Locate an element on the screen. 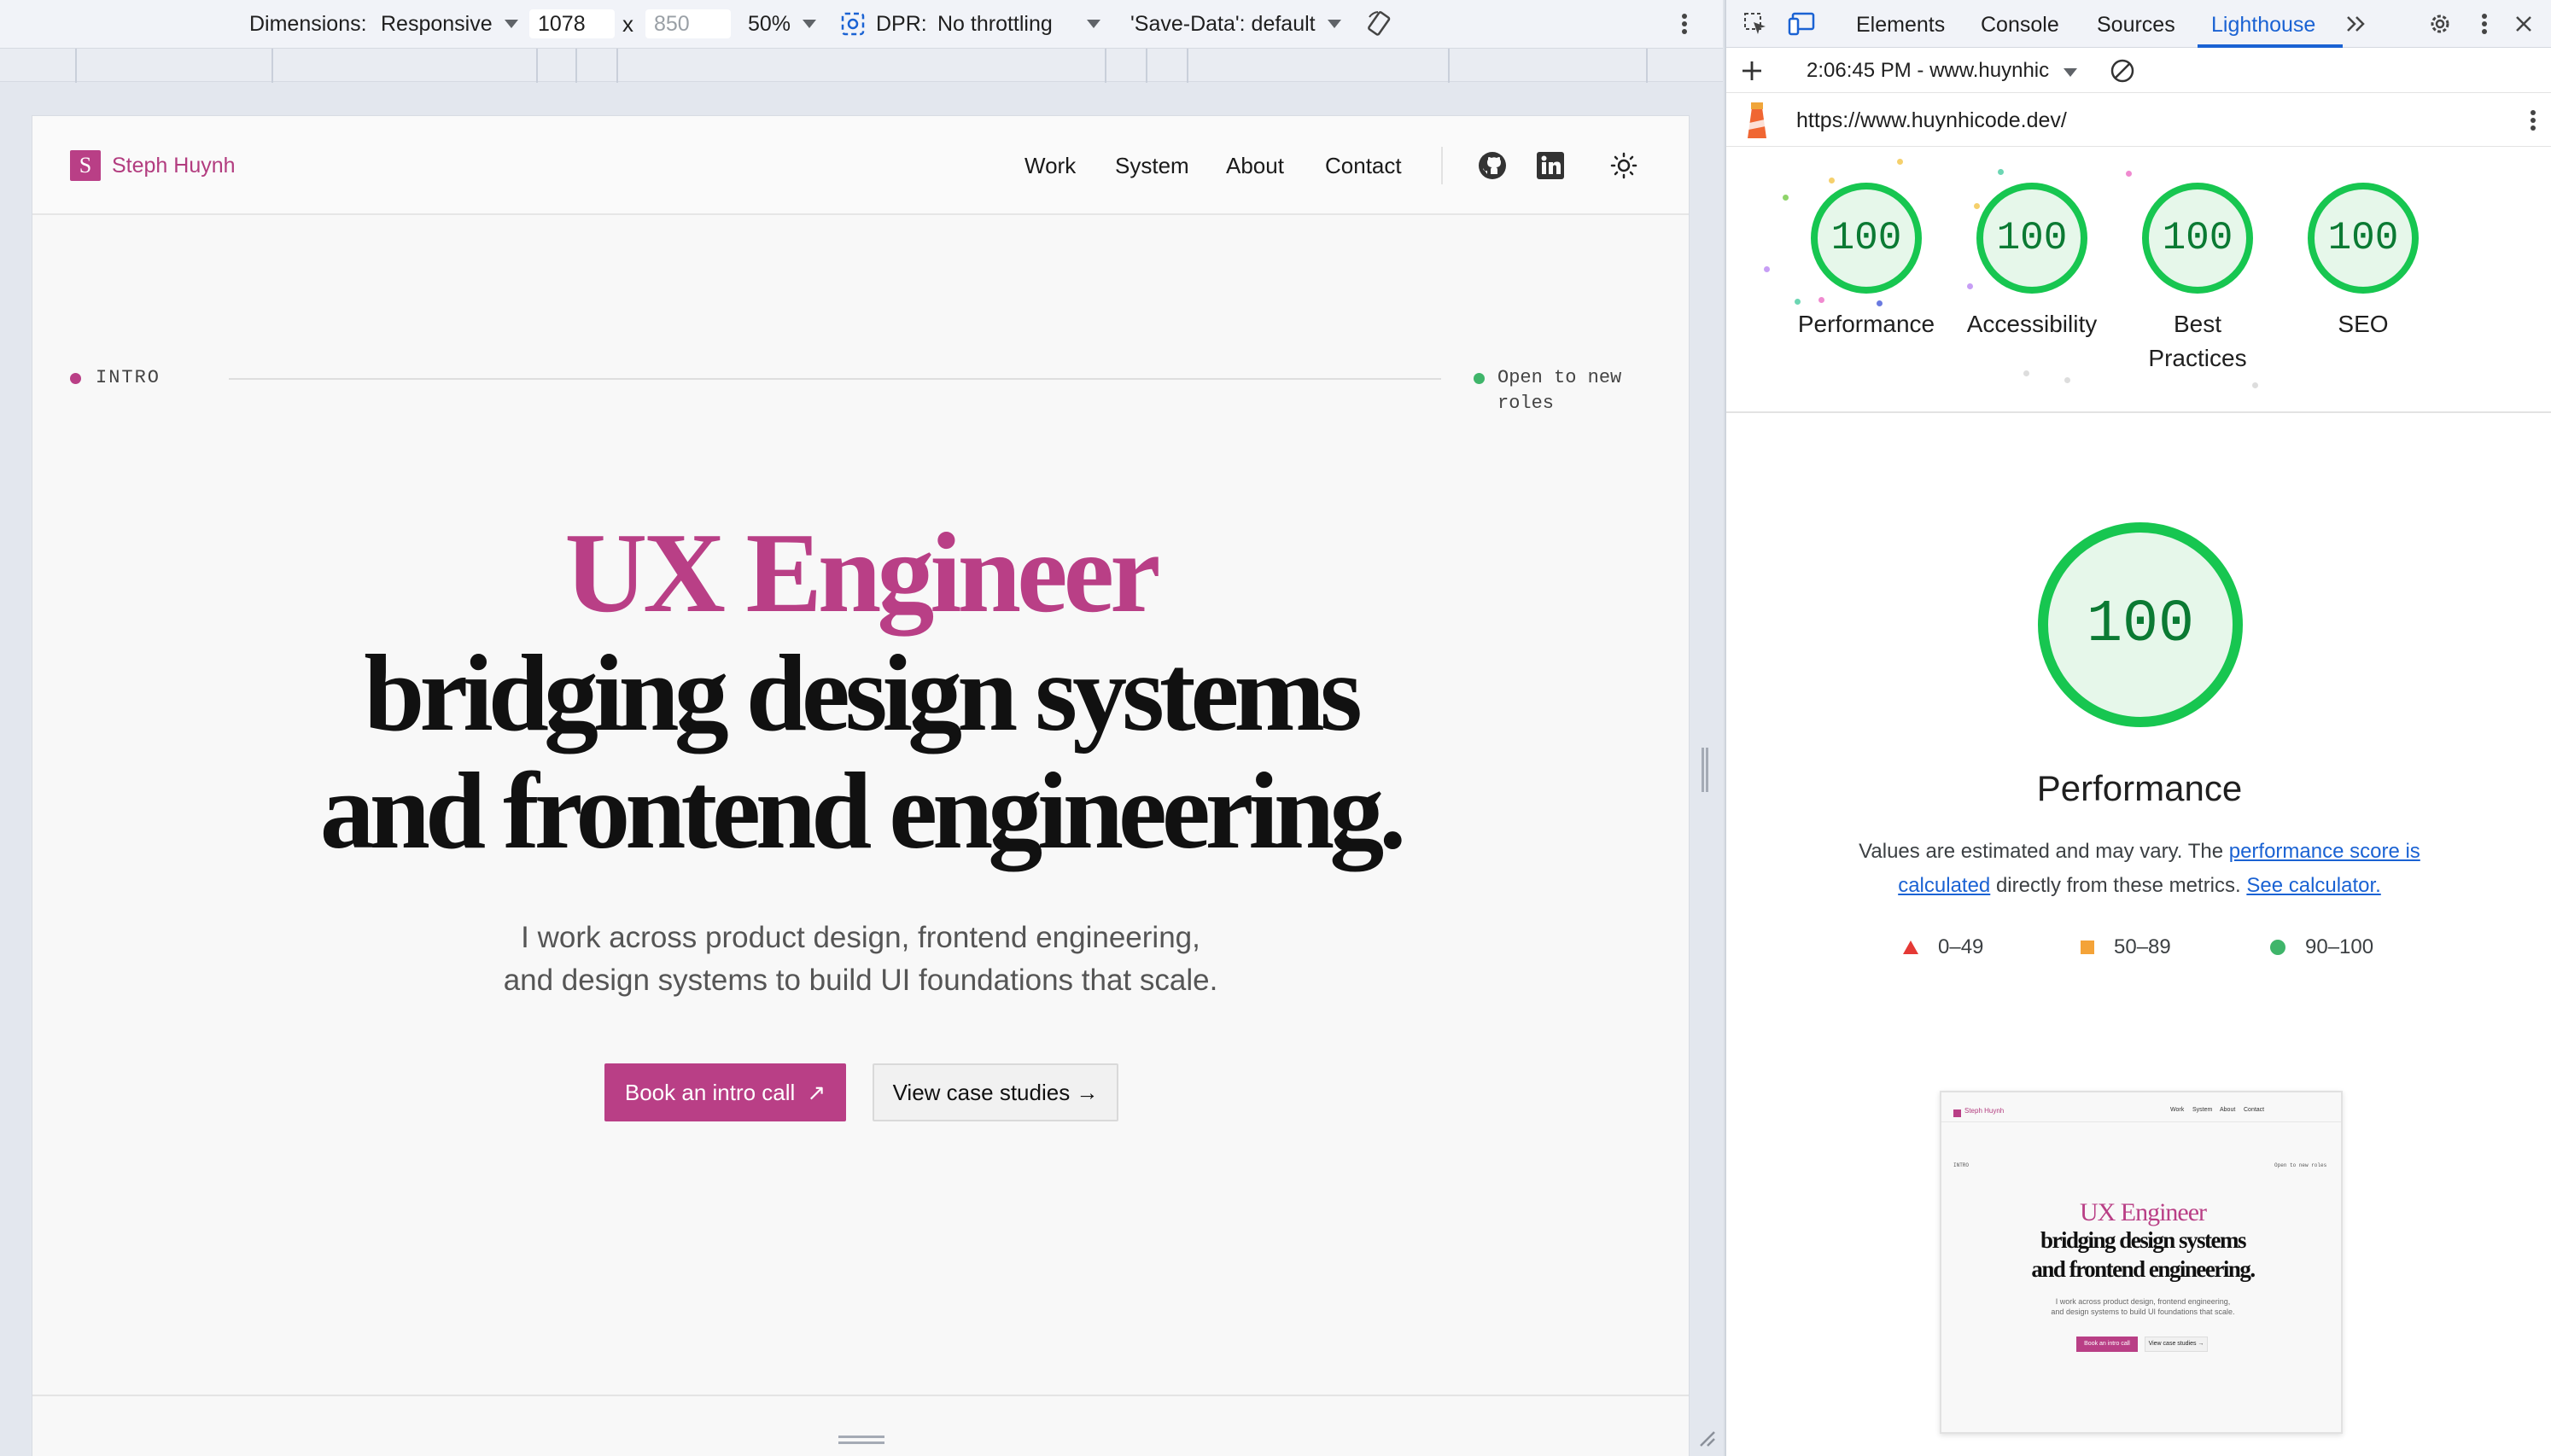 The width and height of the screenshot is (2551, 1456). devtools-tabbar: Elements Console Sources Lighthouse is located at coordinates (2138, 24).